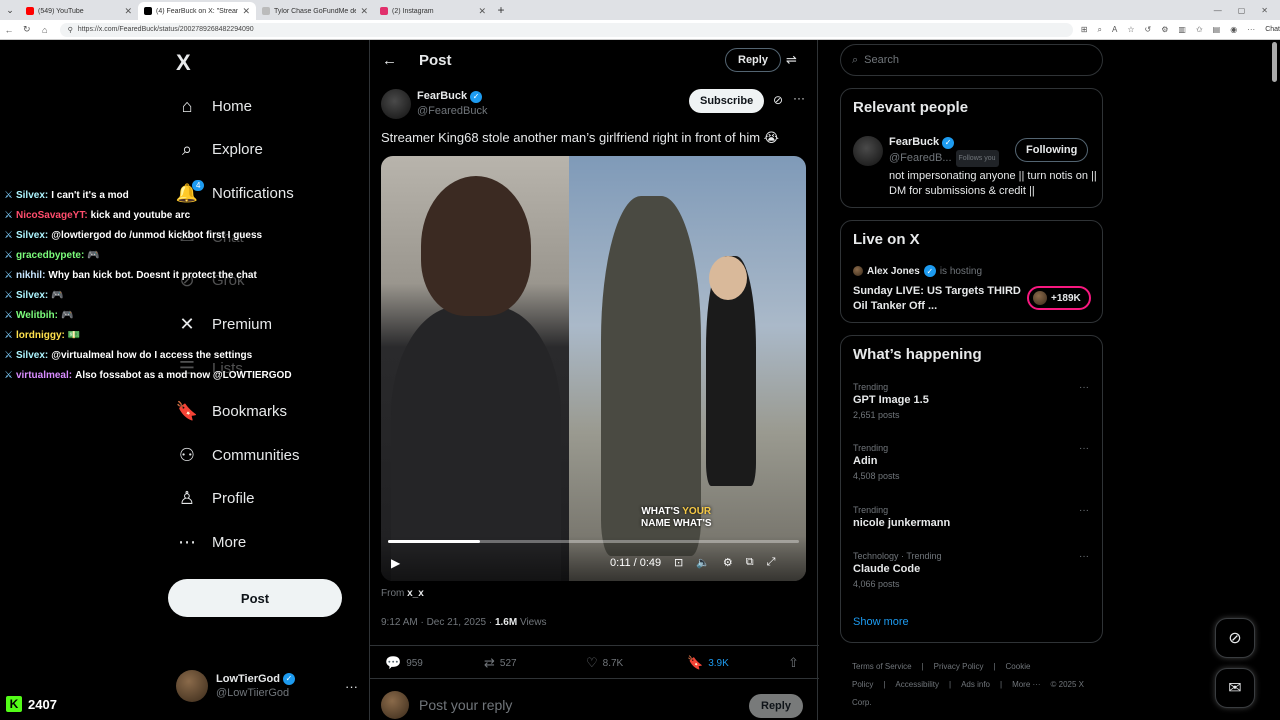 This screenshot has height=720, width=1280. What do you see at coordinates (868, 151) in the screenshot?
I see `avatar` at bounding box center [868, 151].